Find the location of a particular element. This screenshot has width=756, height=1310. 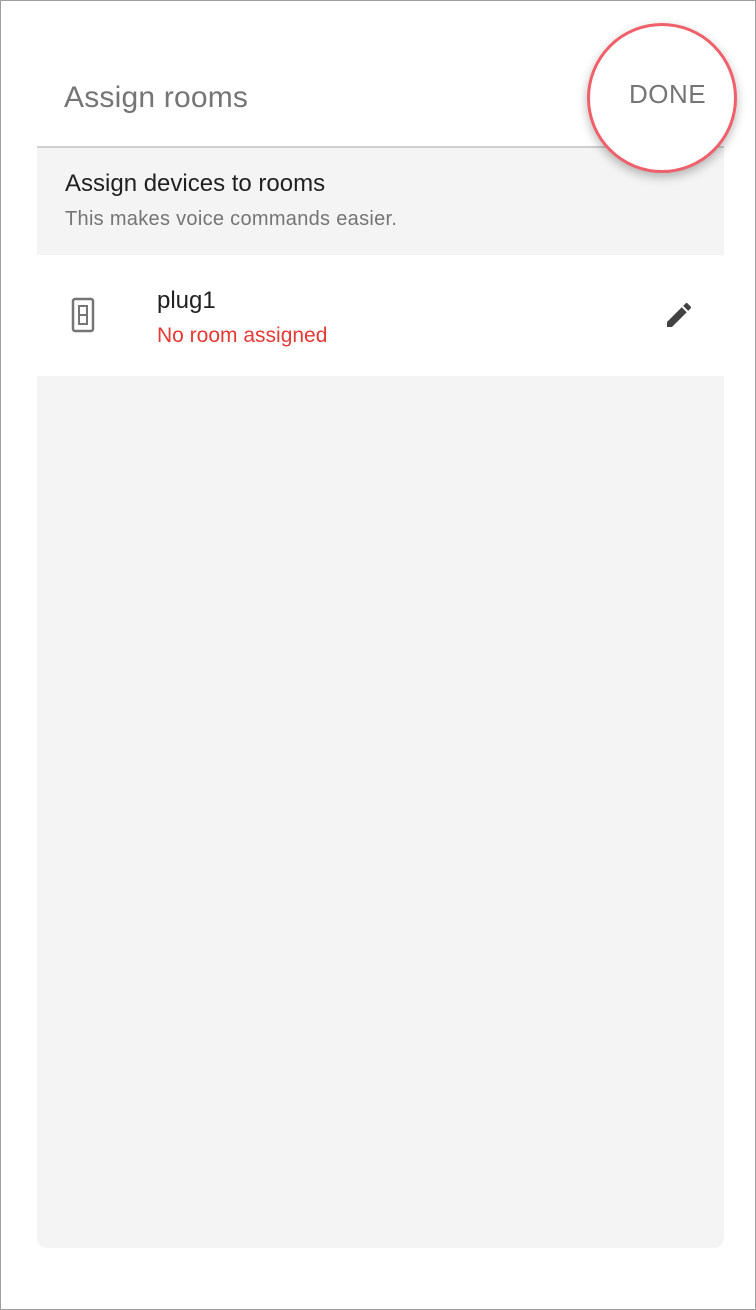

edit-device-button is located at coordinates (679, 315).